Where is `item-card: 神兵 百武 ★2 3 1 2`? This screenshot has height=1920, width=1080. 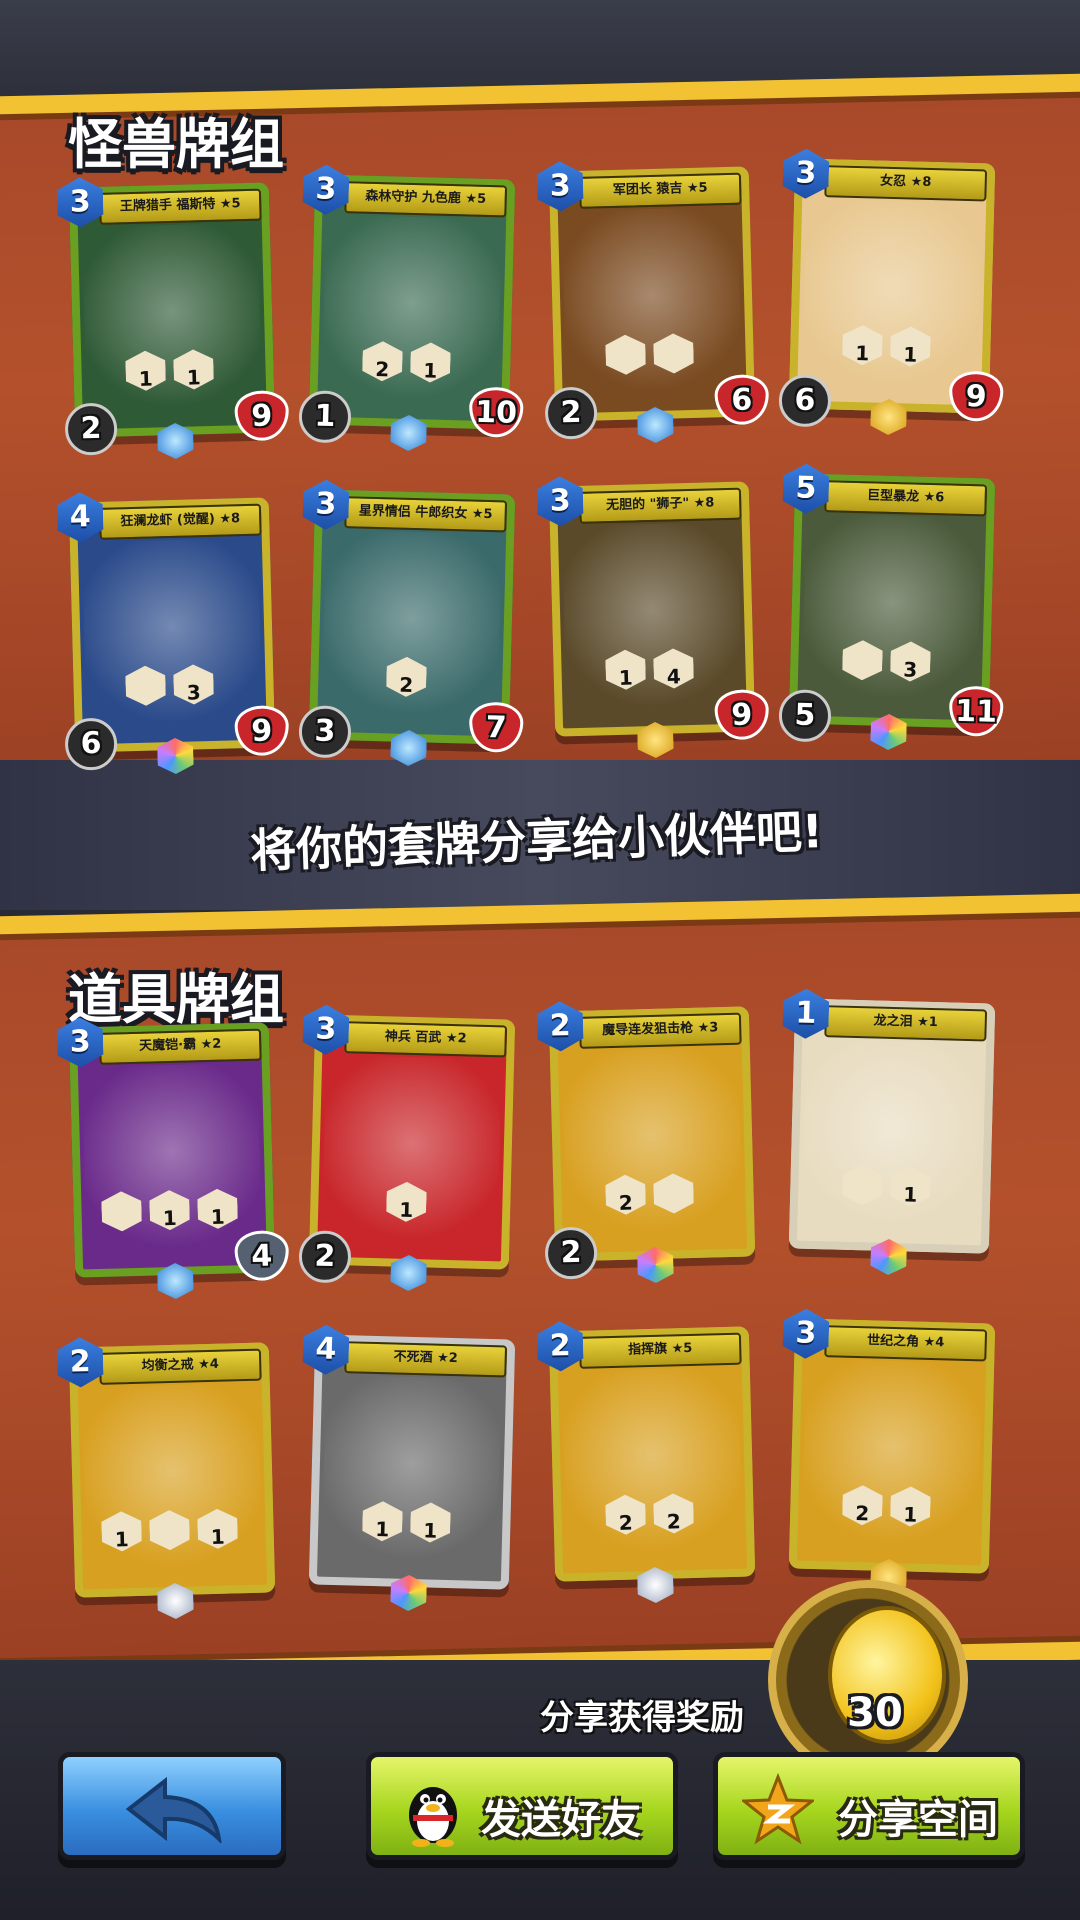 item-card: 神兵 百武 ★2 3 1 2 is located at coordinates (407, 1141).